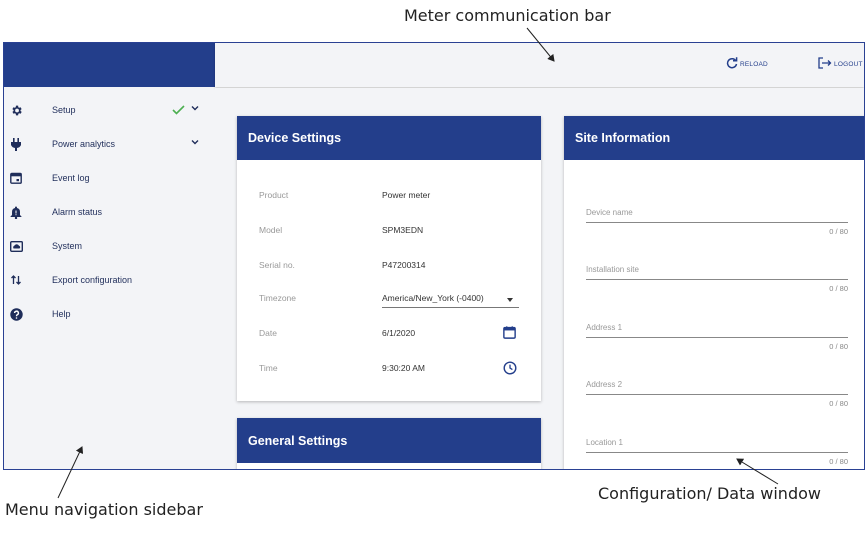  What do you see at coordinates (61, 314) in the screenshot?
I see `sidebar-item-label: Help` at bounding box center [61, 314].